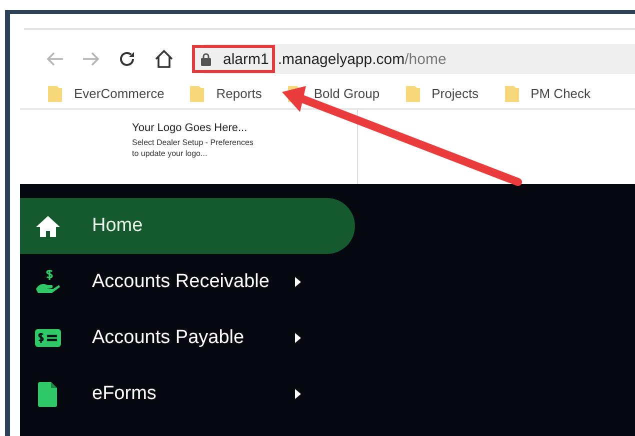  I want to click on bookmark: Reports, so click(226, 93).